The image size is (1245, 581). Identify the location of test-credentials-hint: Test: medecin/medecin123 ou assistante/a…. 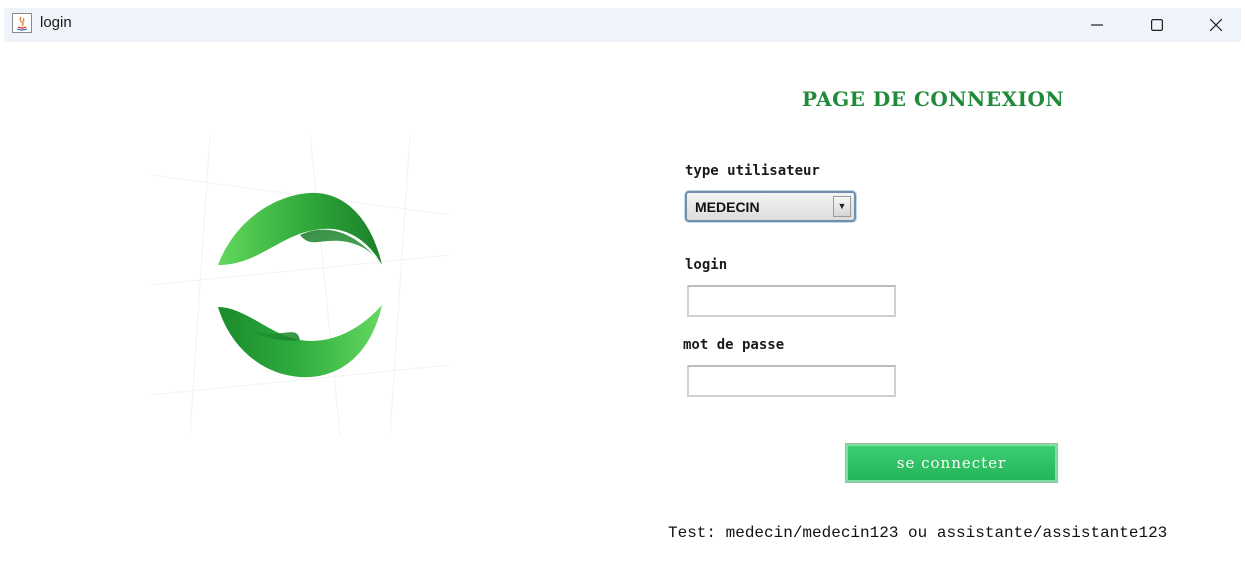
(918, 533).